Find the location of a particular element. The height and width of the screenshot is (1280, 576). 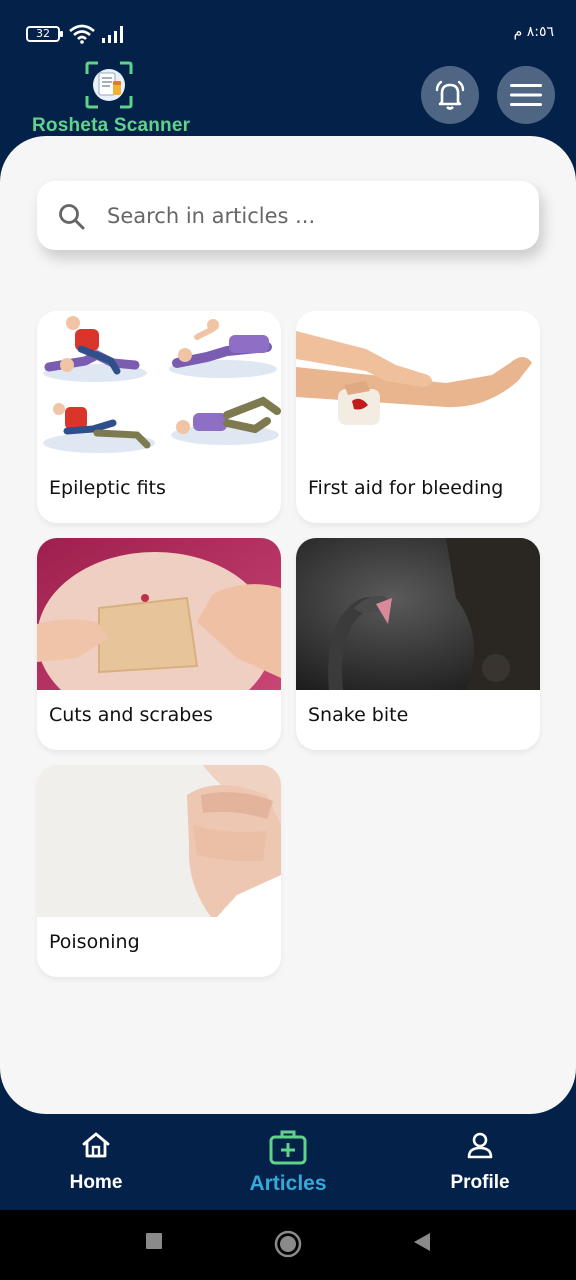

cuts-scrabes-image is located at coordinates (159, 614).